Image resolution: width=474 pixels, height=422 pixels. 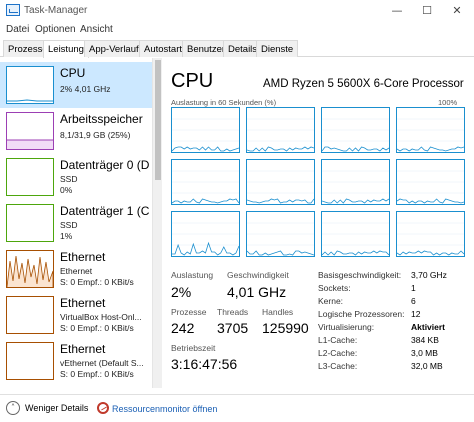 What do you see at coordinates (278, 312) in the screenshot?
I see `handles-label: Handles` at bounding box center [278, 312].